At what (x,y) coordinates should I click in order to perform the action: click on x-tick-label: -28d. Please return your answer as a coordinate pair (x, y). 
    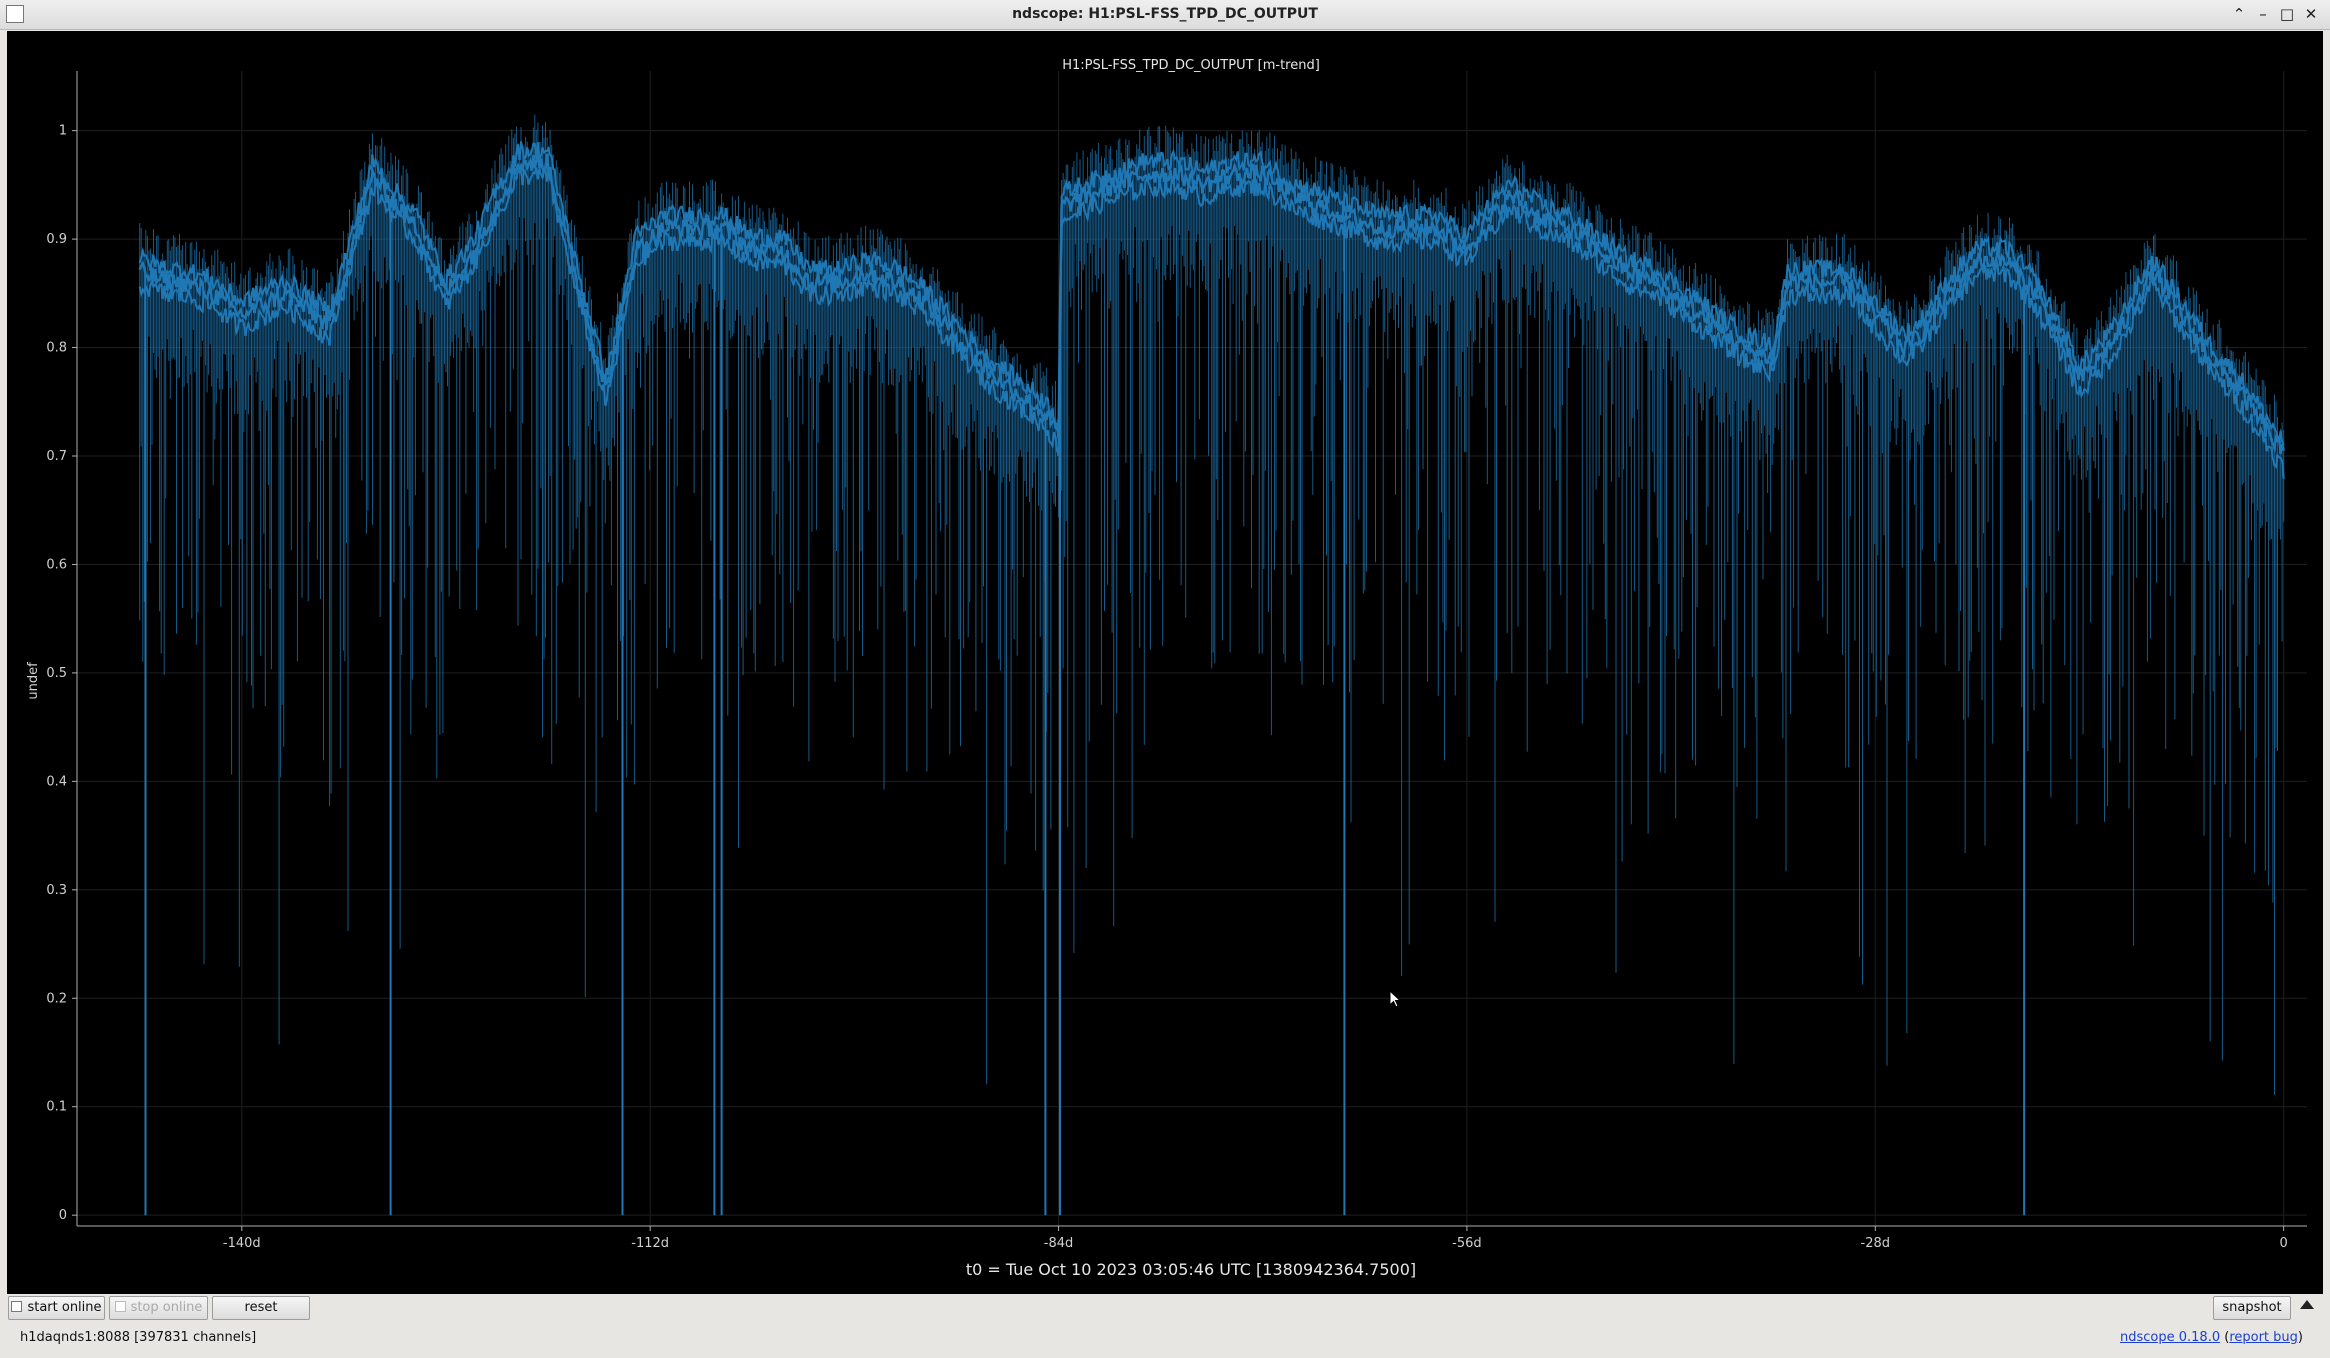
    Looking at the image, I should click on (1876, 1243).